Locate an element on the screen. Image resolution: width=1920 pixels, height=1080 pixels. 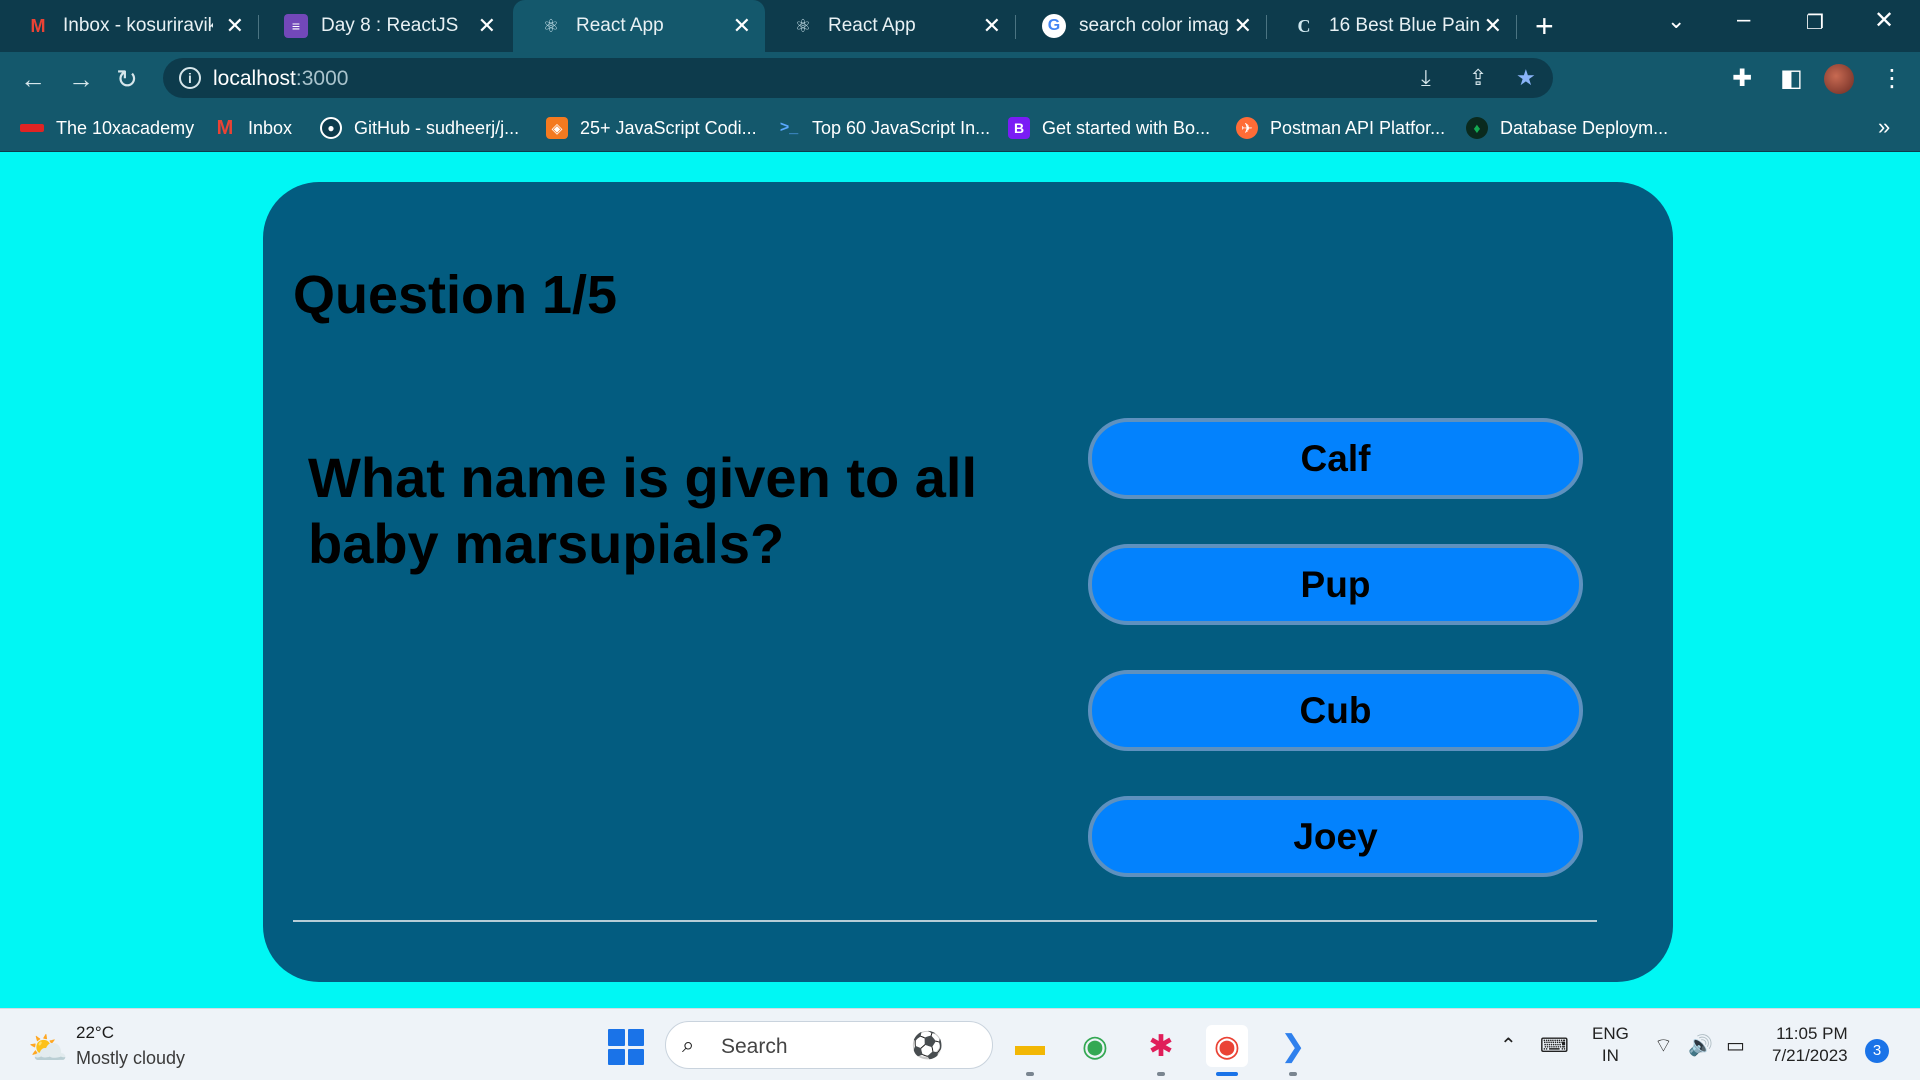
js-icon: ◈ is located at coordinates (557, 128).